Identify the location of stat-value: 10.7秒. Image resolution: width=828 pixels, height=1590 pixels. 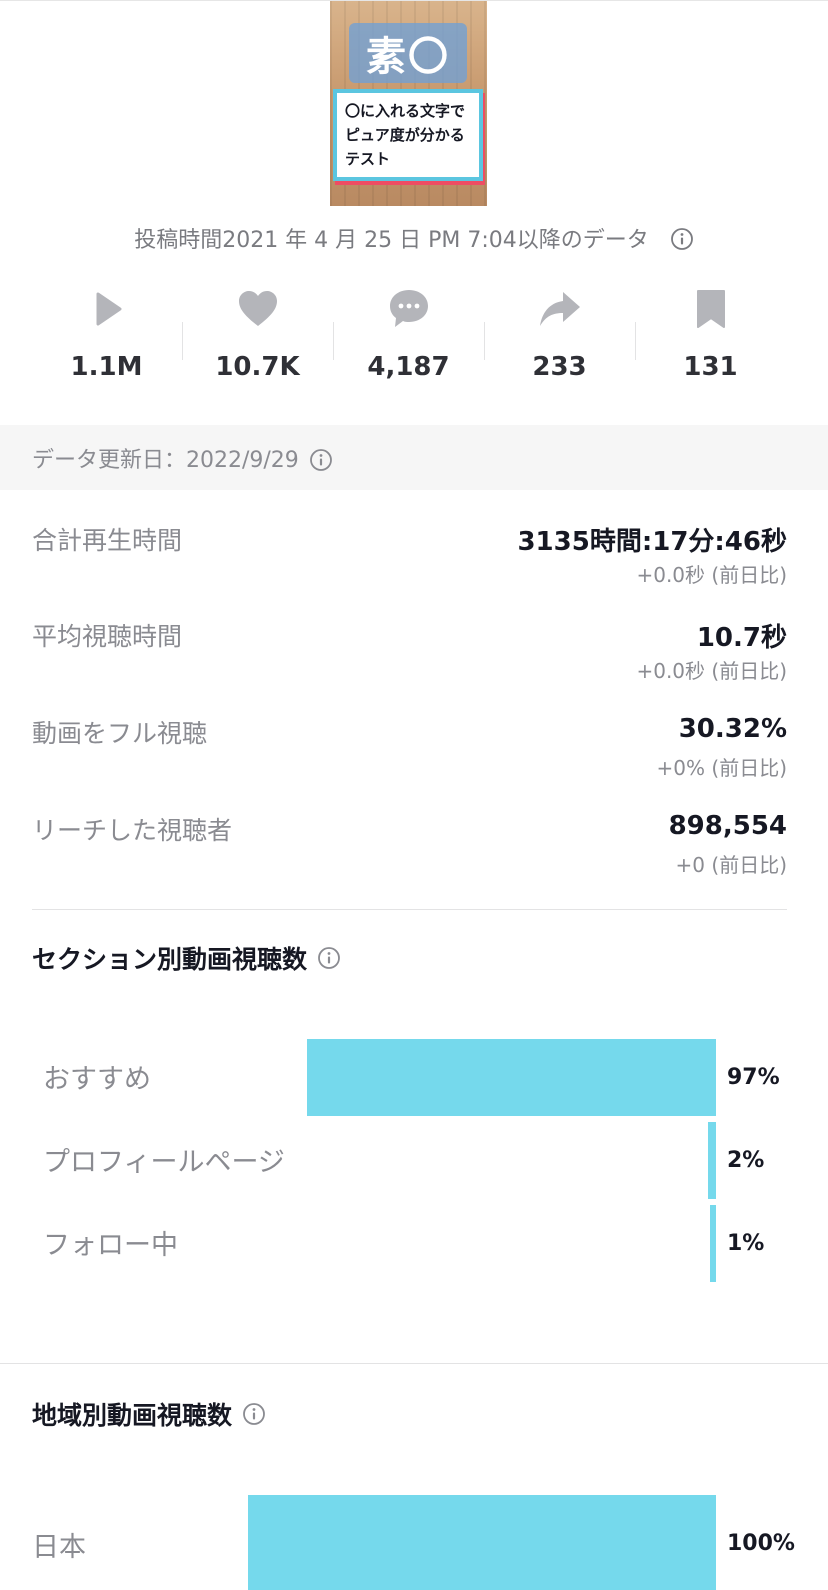
(741, 638).